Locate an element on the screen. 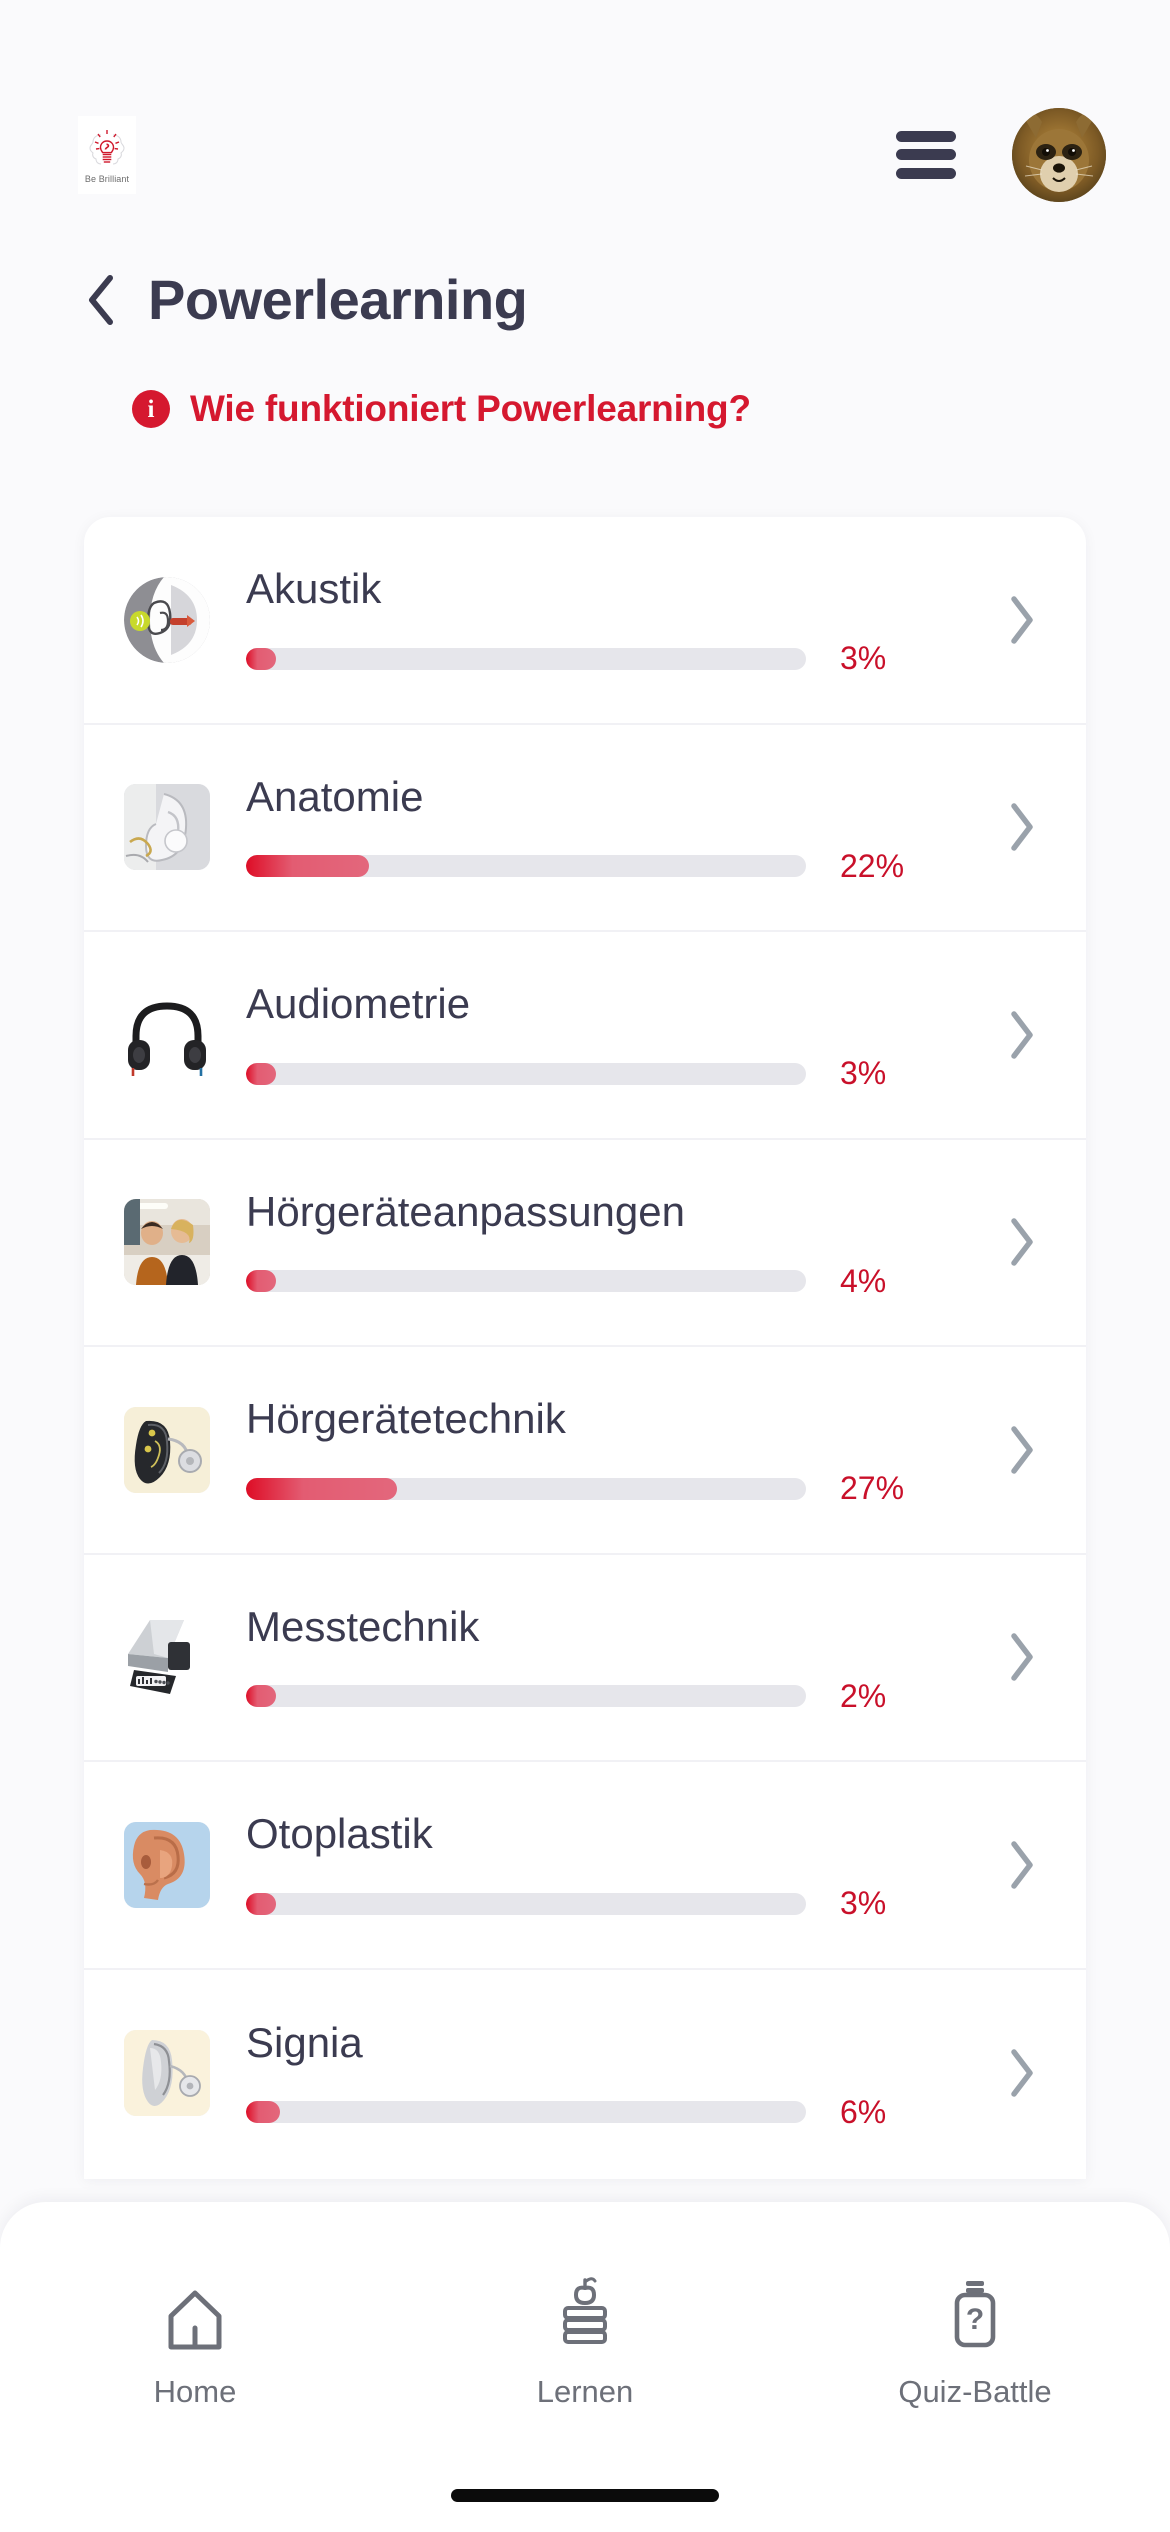  topic-row-akustik: Akustik 3% is located at coordinates (585, 621).